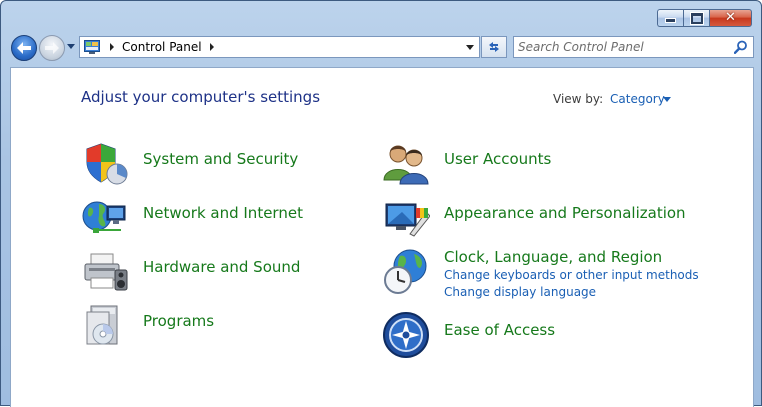  What do you see at coordinates (220, 159) in the screenshot?
I see `category-title: System and Security` at bounding box center [220, 159].